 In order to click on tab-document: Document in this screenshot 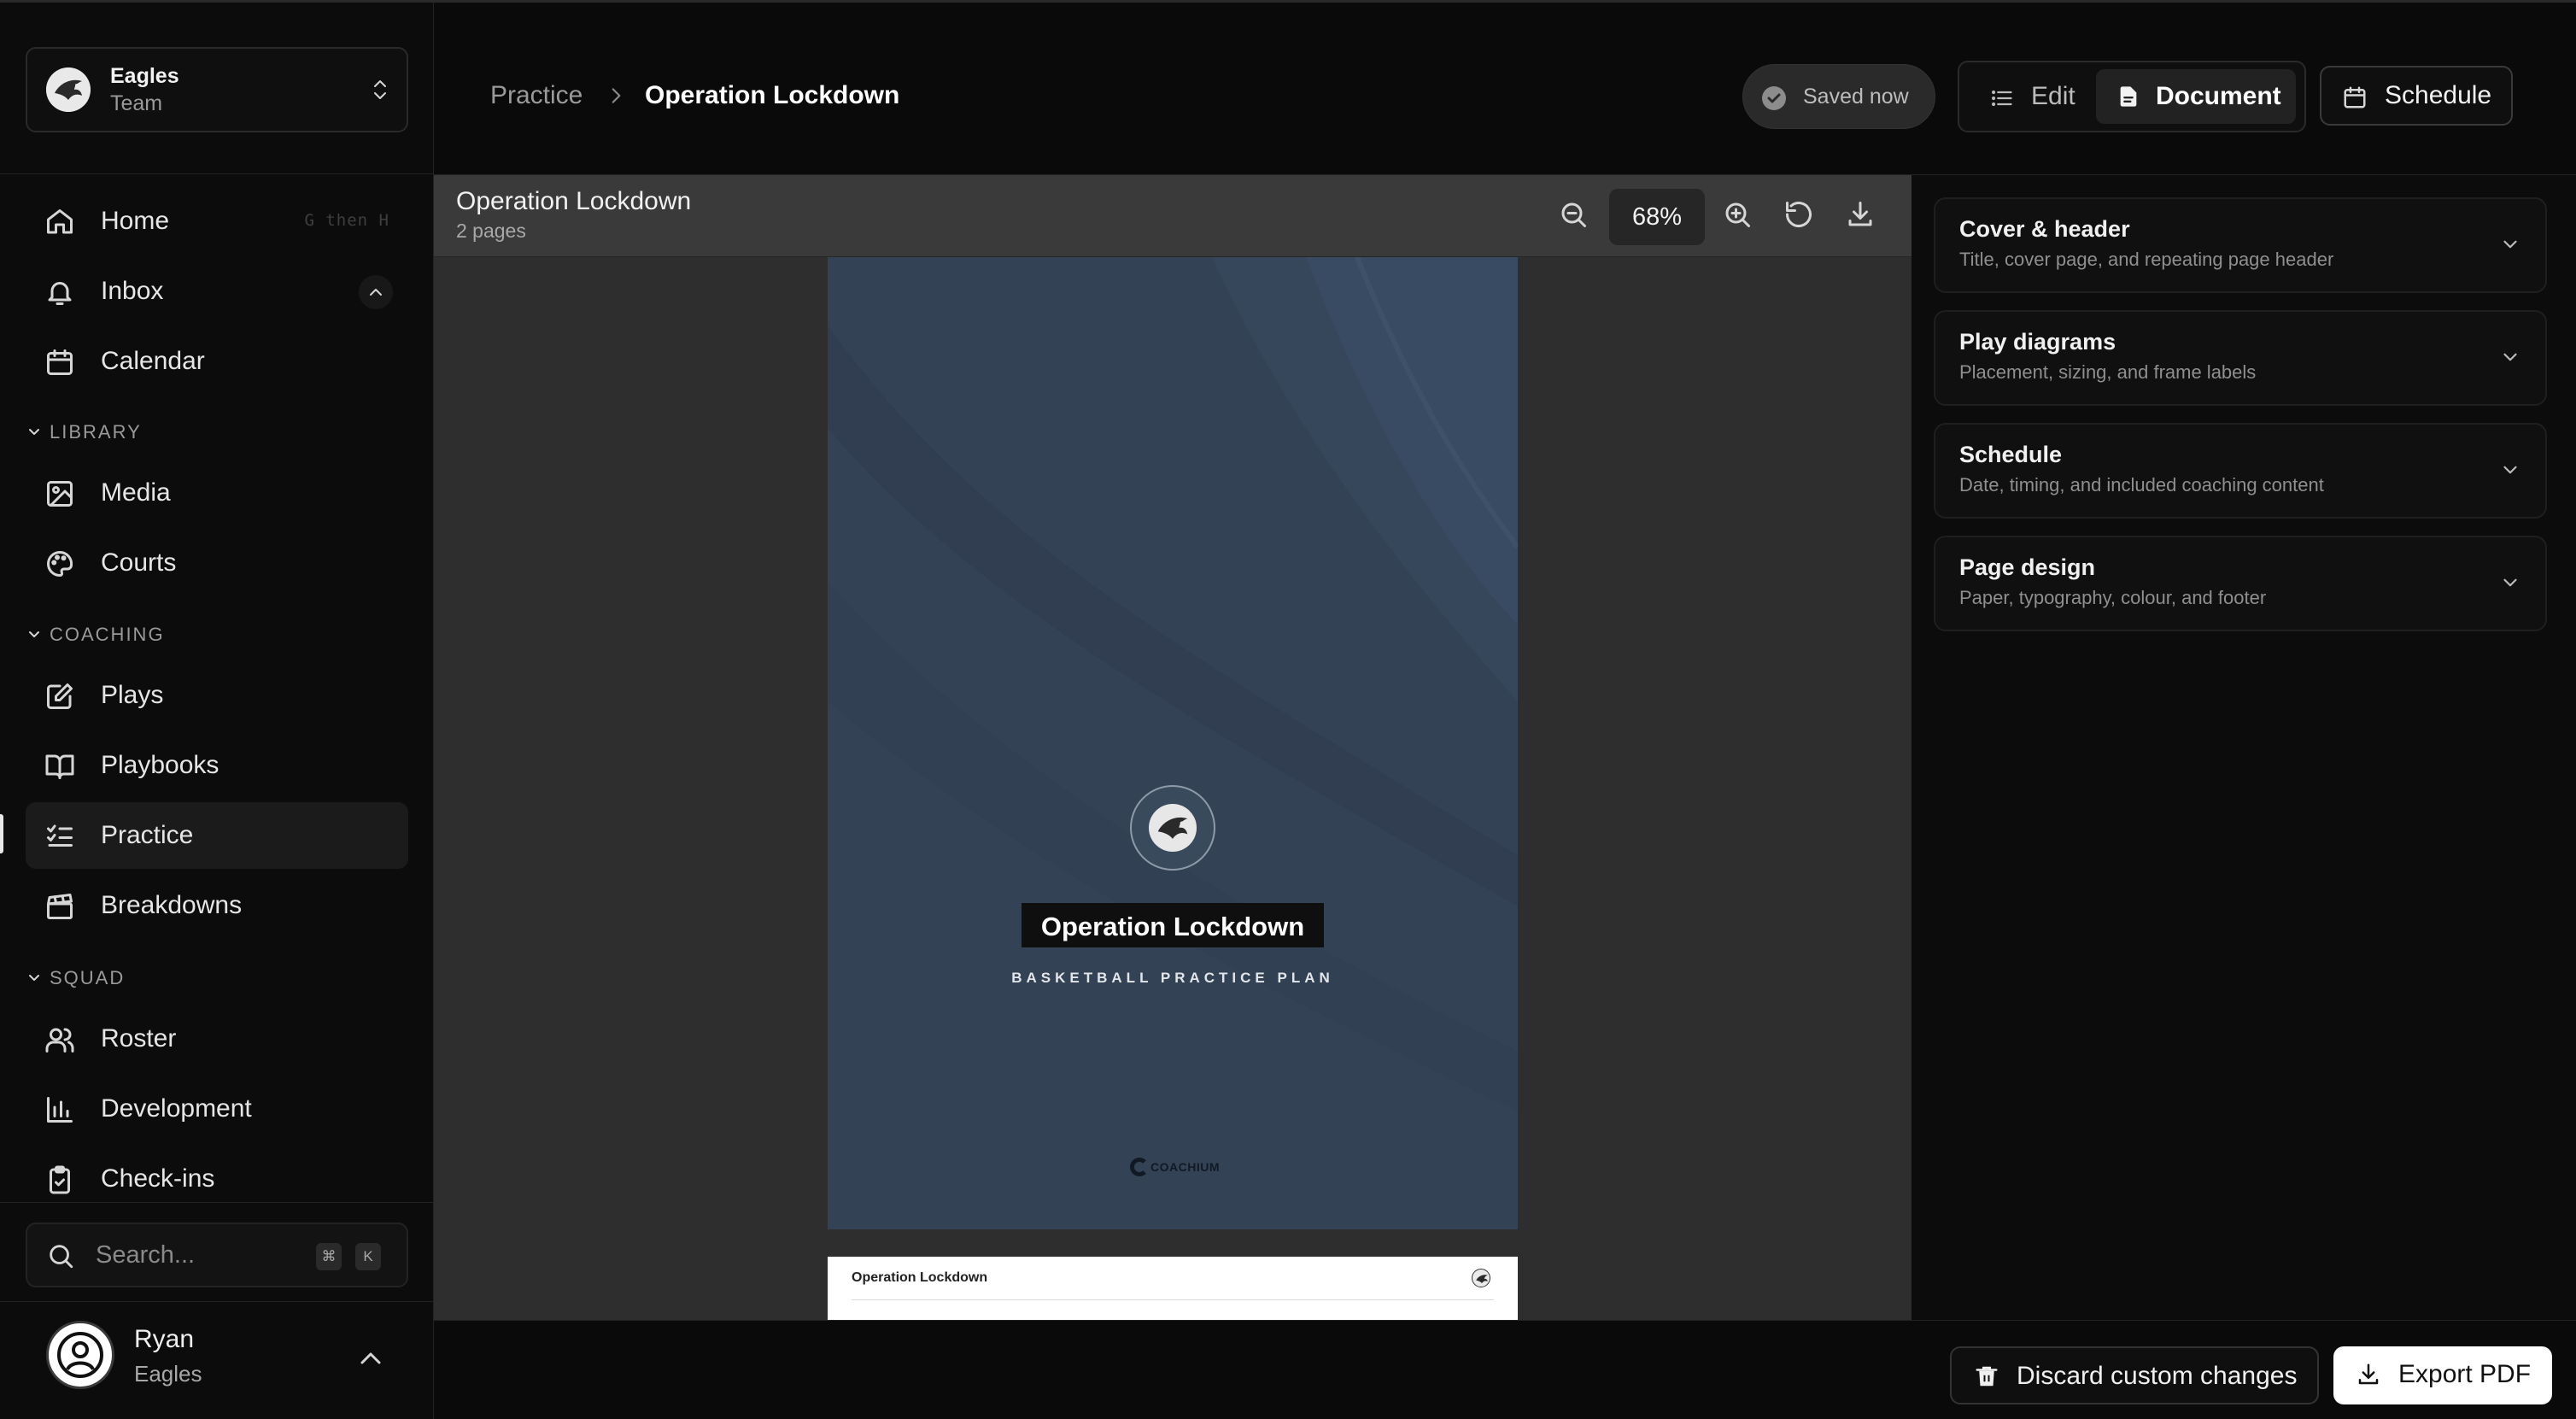, I will do `click(2196, 97)`.